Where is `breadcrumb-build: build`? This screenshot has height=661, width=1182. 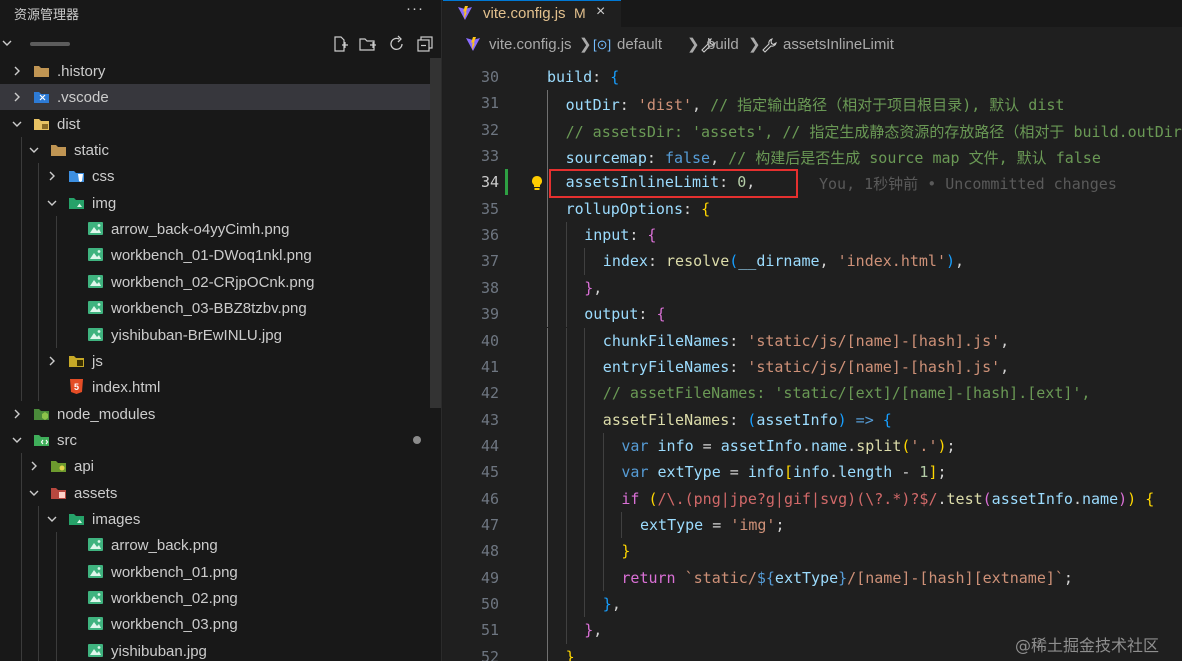 breadcrumb-build: build is located at coordinates (723, 44).